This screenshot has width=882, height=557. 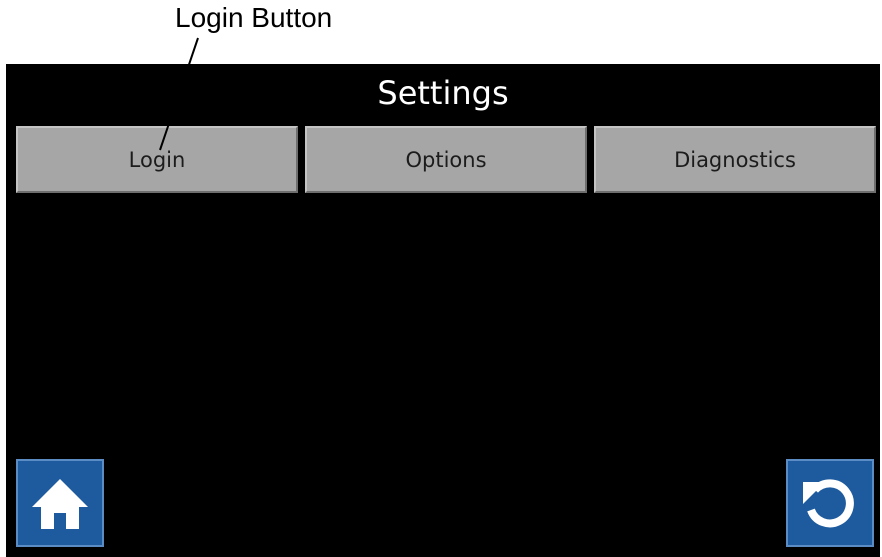 I want to click on login-button-callout: Login Button, so click(x=441, y=32).